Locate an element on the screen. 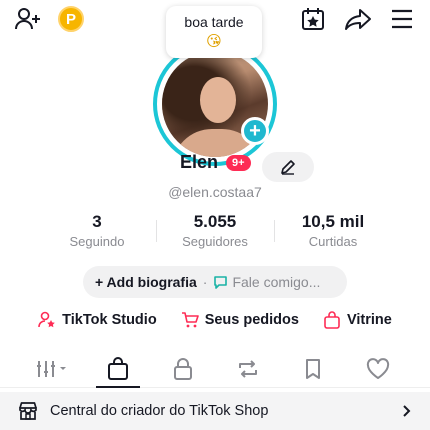 This screenshot has width=430, height=430. orders-link: Seus pedidos is located at coordinates (240, 320).